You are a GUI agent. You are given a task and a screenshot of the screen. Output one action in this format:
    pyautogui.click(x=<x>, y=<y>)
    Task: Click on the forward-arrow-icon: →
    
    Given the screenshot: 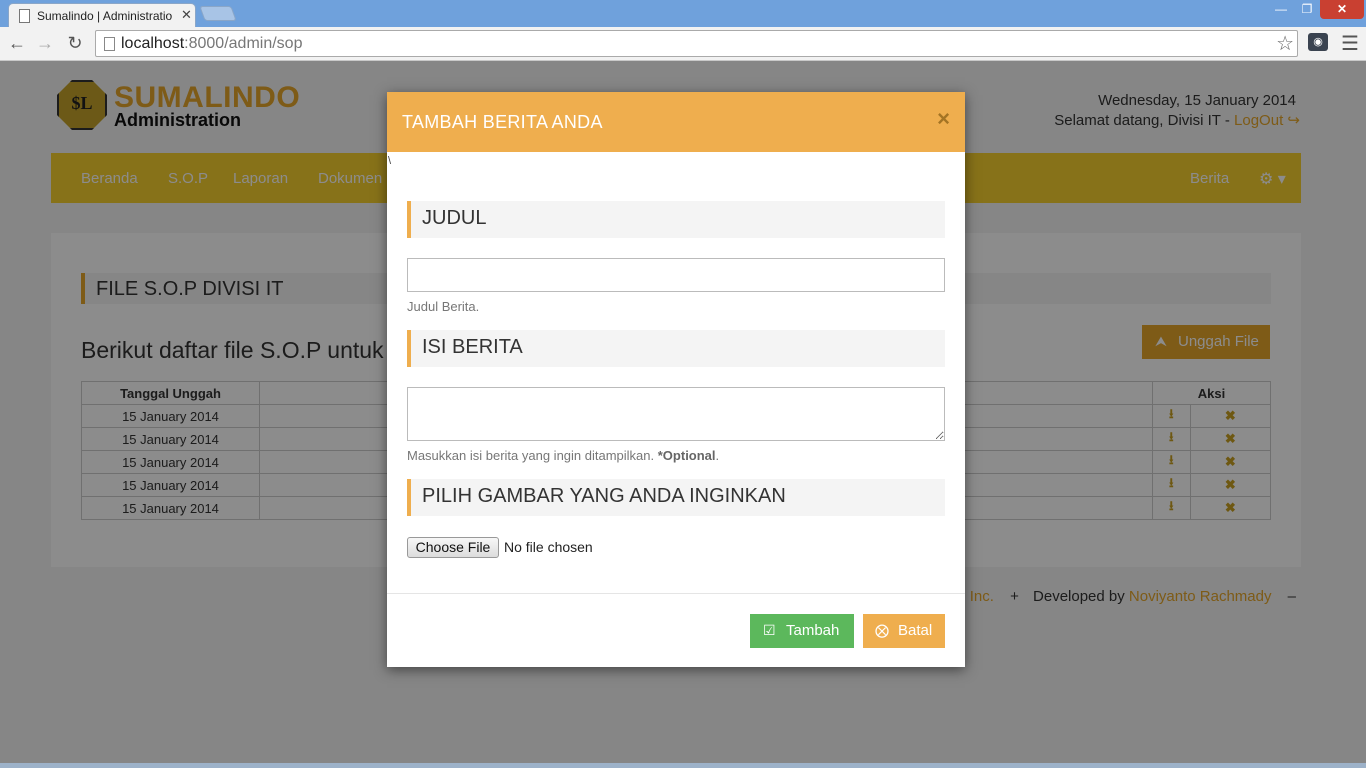 What is the action you would take?
    pyautogui.click(x=45, y=43)
    